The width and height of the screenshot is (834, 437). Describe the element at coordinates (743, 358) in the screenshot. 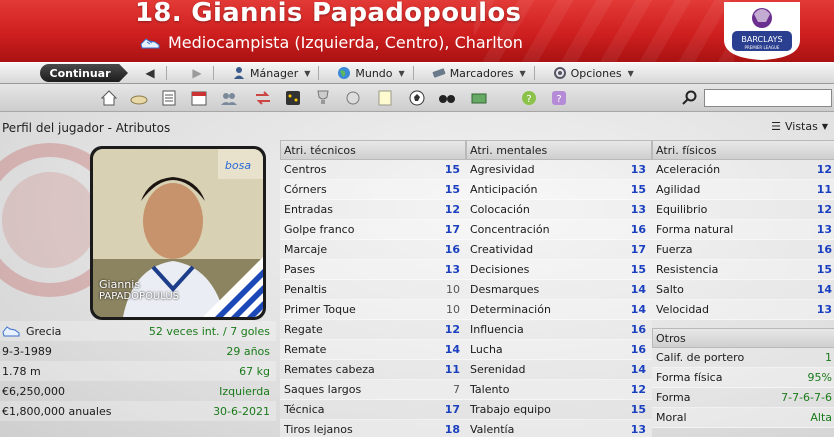

I see `attribute-row: Calif. de portero 1` at that location.